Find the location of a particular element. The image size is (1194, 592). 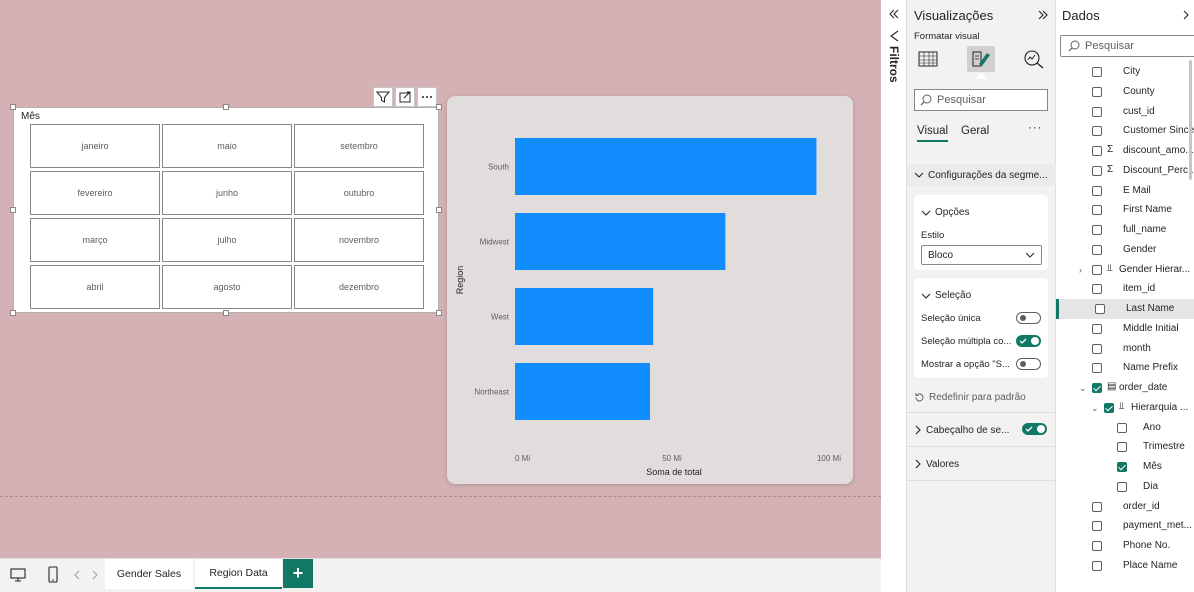

filters-pane-collapsed: Filtros is located at coordinates (894, 296).